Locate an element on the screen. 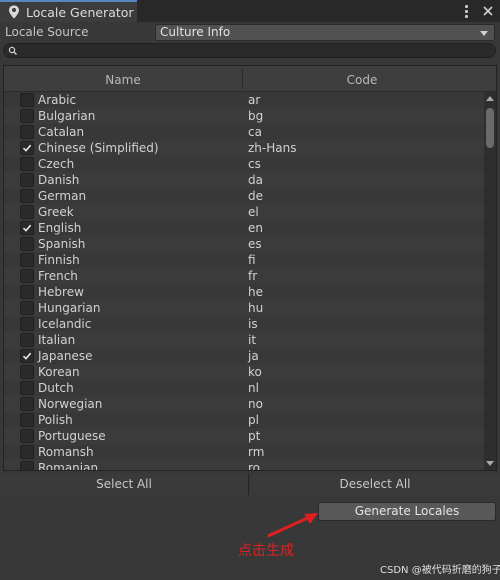 The image size is (500, 580). table-row: Danish da is located at coordinates (244, 180).